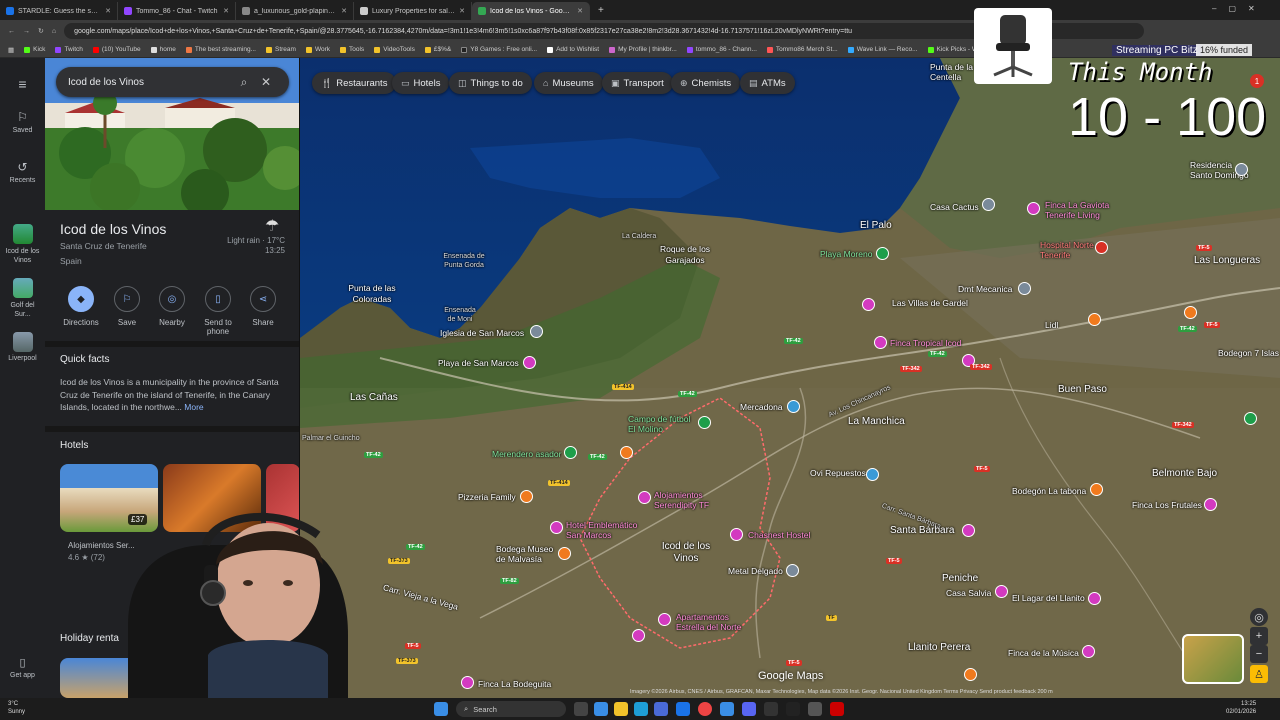 The image size is (1280, 720). I want to click on send-to-phone-button: ▯ Send to phone, so click(218, 311).